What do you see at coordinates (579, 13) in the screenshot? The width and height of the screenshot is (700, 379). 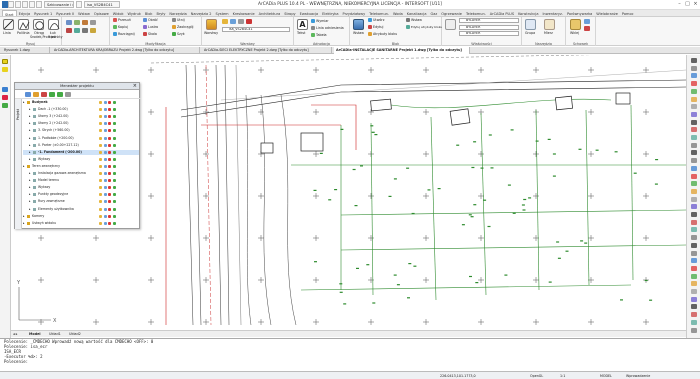 I see `ribbon-tab: Porównywarka` at bounding box center [579, 13].